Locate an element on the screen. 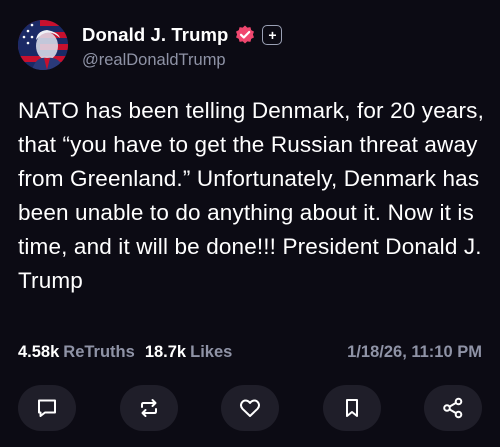 This screenshot has width=500, height=447. retruths-label: ReTruths is located at coordinates (99, 351).